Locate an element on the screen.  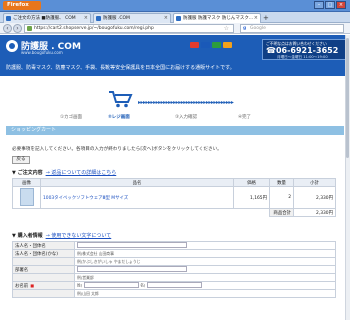
product-price: 1,165円 is located at coordinates (251, 197).